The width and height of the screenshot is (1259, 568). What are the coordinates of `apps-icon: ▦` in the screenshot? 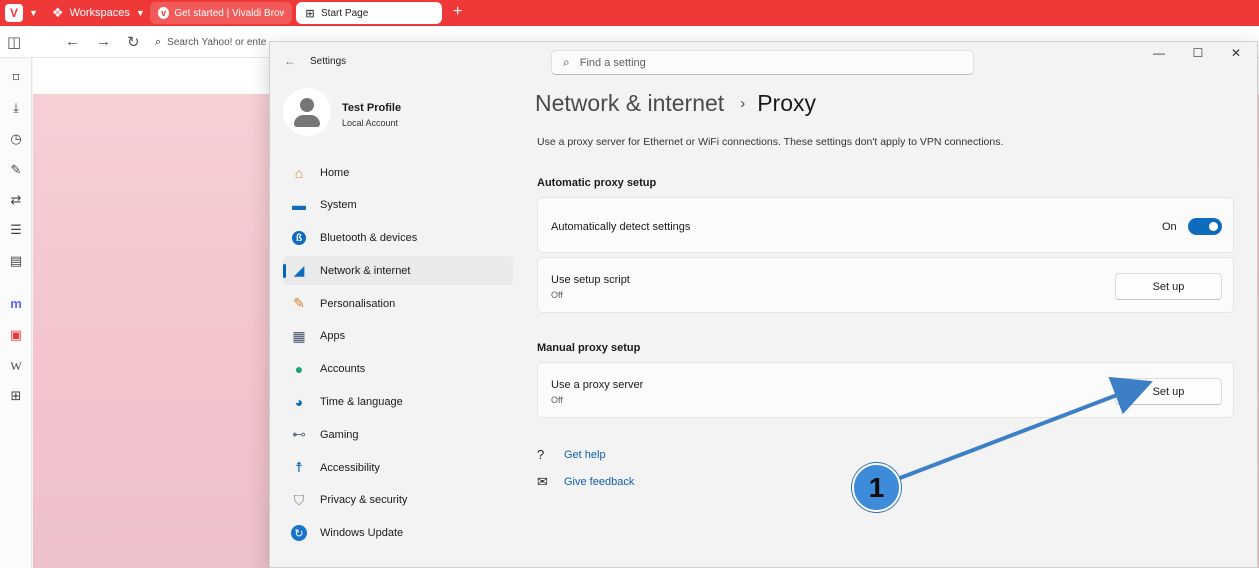 It's located at (299, 335).